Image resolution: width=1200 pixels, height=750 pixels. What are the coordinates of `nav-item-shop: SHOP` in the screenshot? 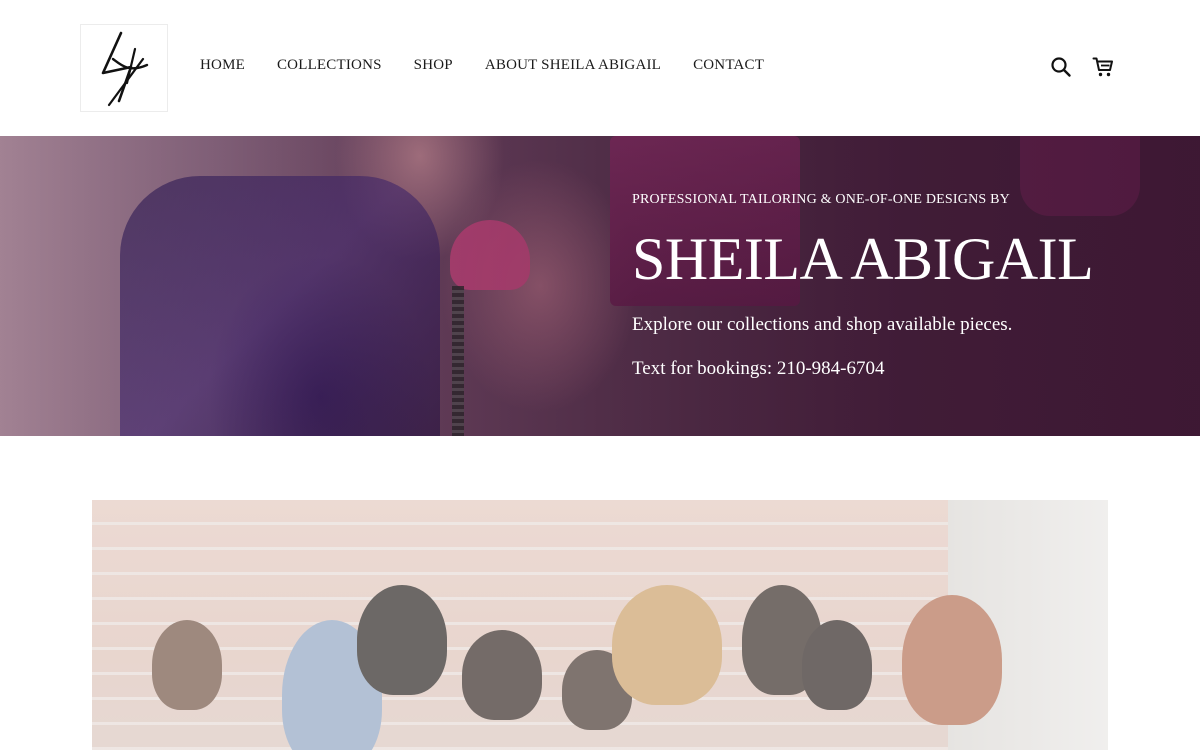 It's located at (433, 65).